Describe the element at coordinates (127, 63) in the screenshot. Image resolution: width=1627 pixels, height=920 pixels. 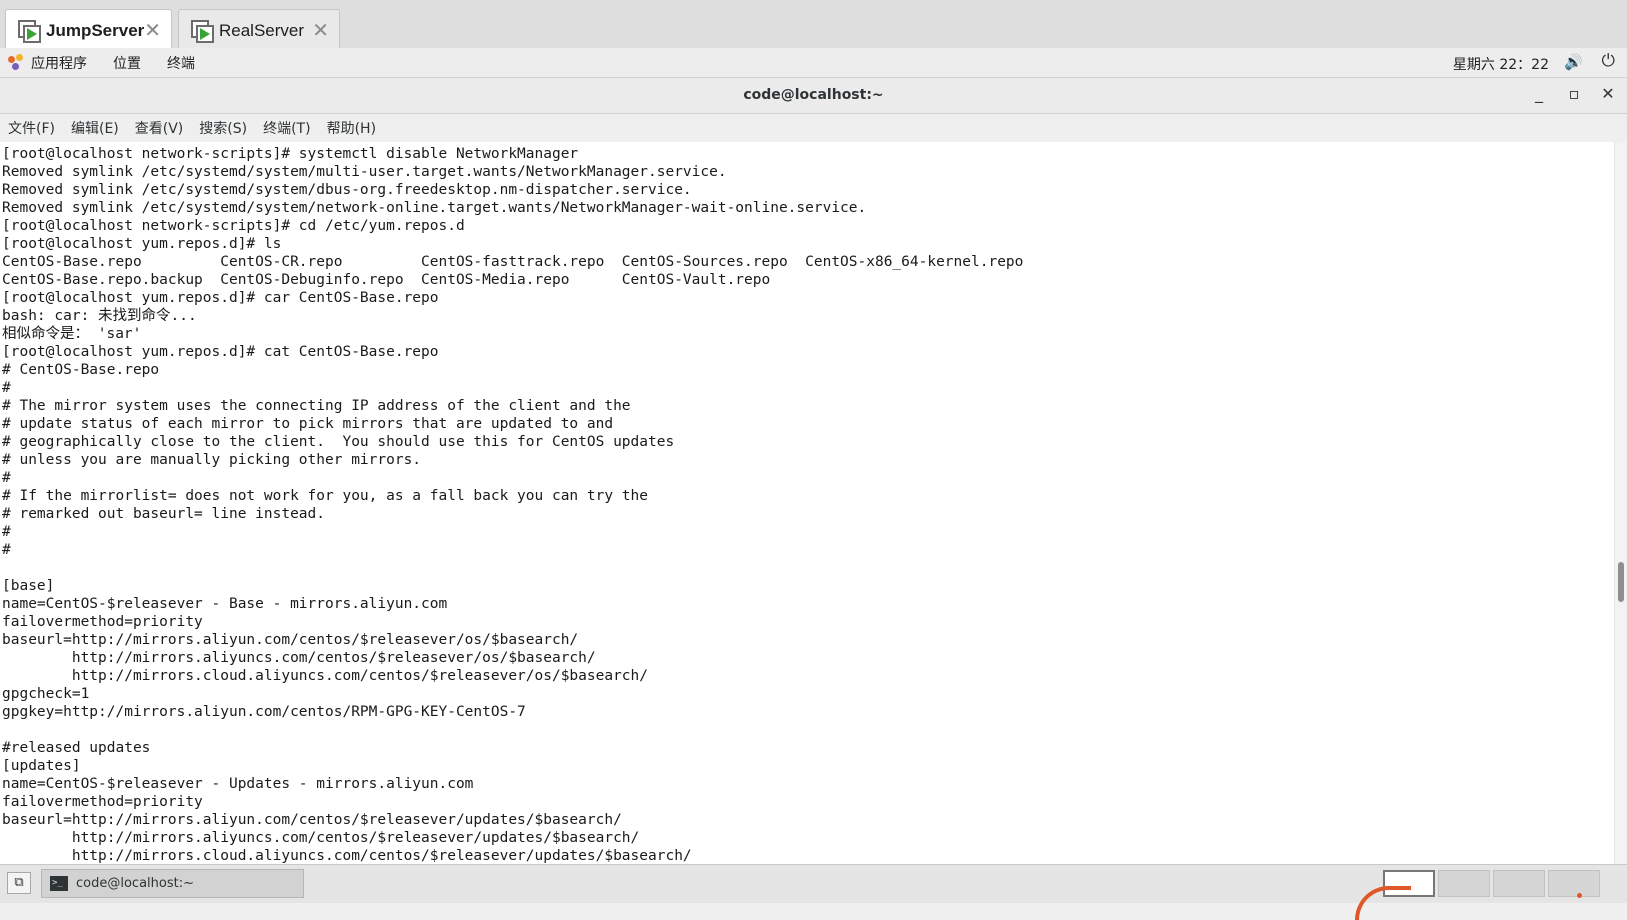
I see `places-menu: 位置` at that location.